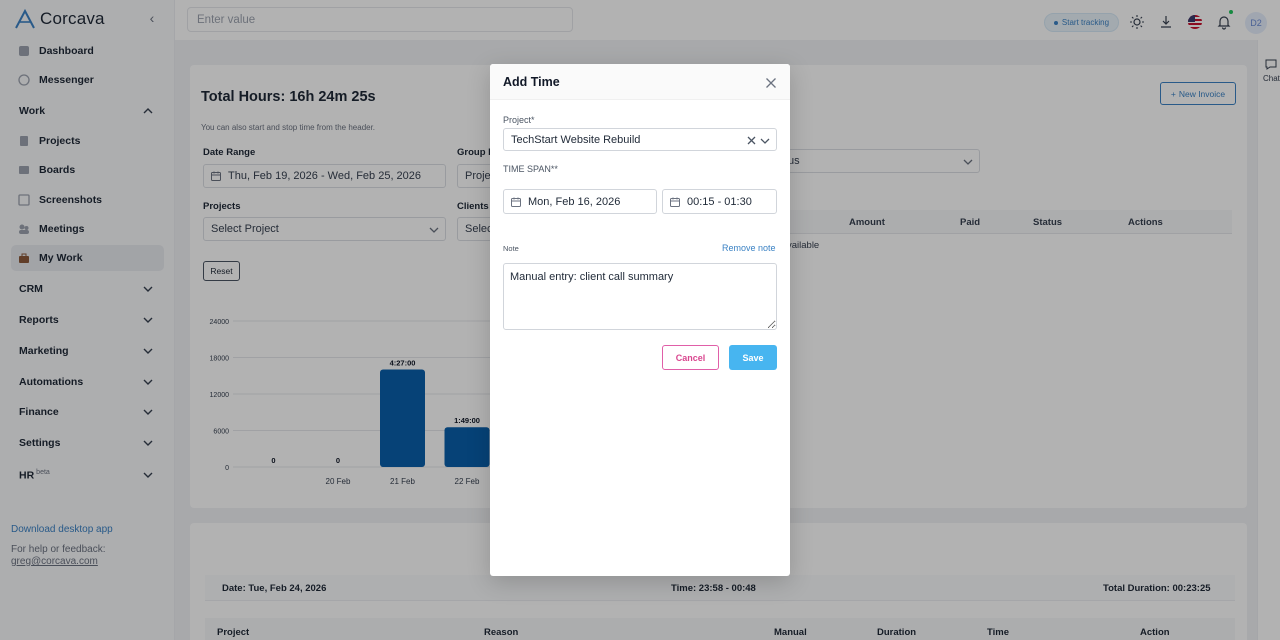 This screenshot has height=640, width=1280. I want to click on time-range-picker: 00:15 - 01:30, so click(719, 201).